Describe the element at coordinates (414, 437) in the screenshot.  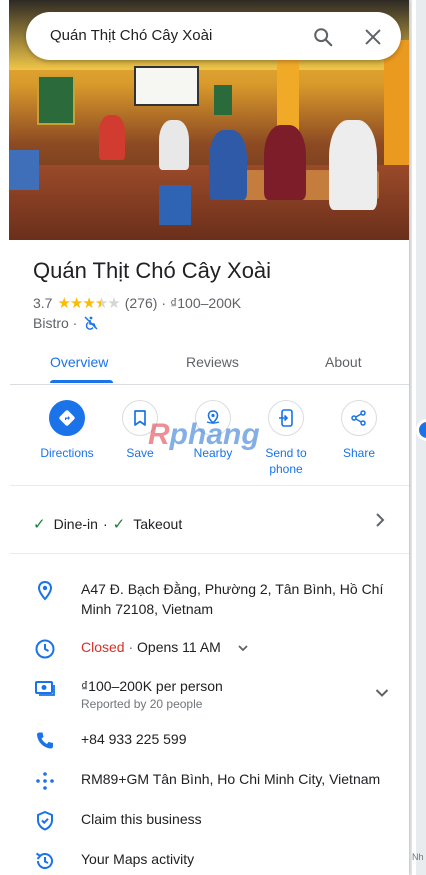
I see `map-road` at that location.